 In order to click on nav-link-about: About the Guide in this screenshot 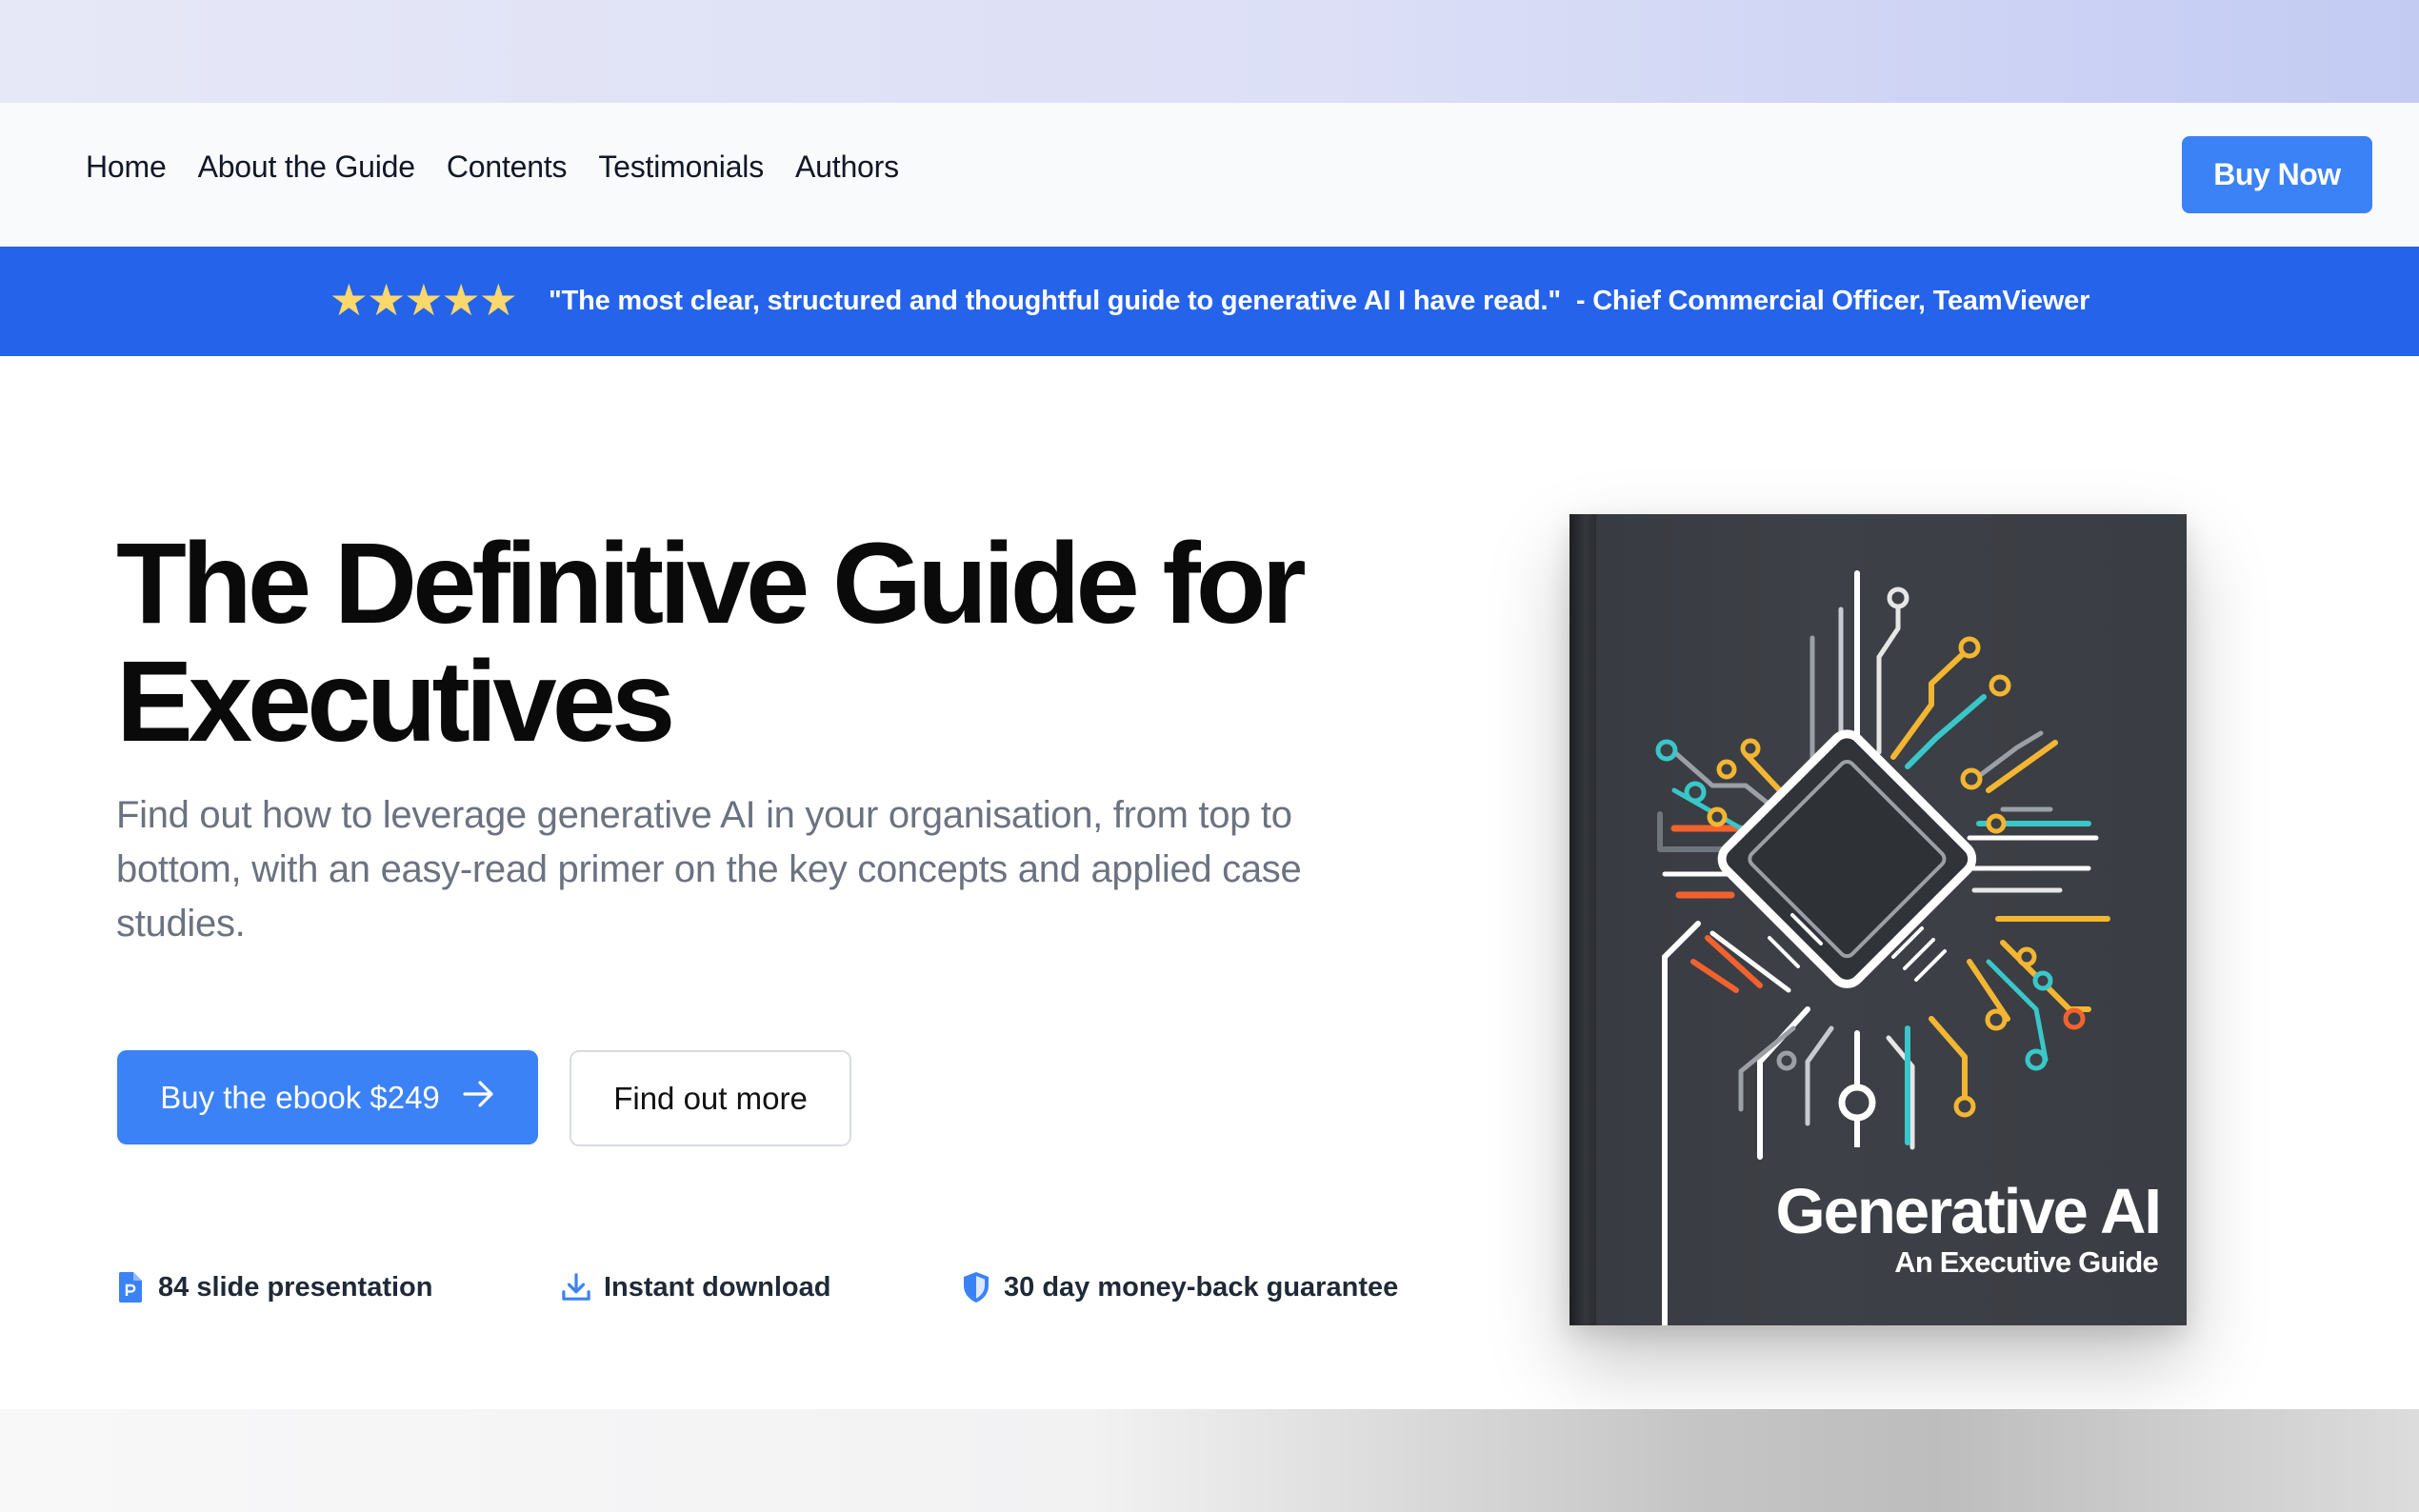, I will do `click(306, 167)`.